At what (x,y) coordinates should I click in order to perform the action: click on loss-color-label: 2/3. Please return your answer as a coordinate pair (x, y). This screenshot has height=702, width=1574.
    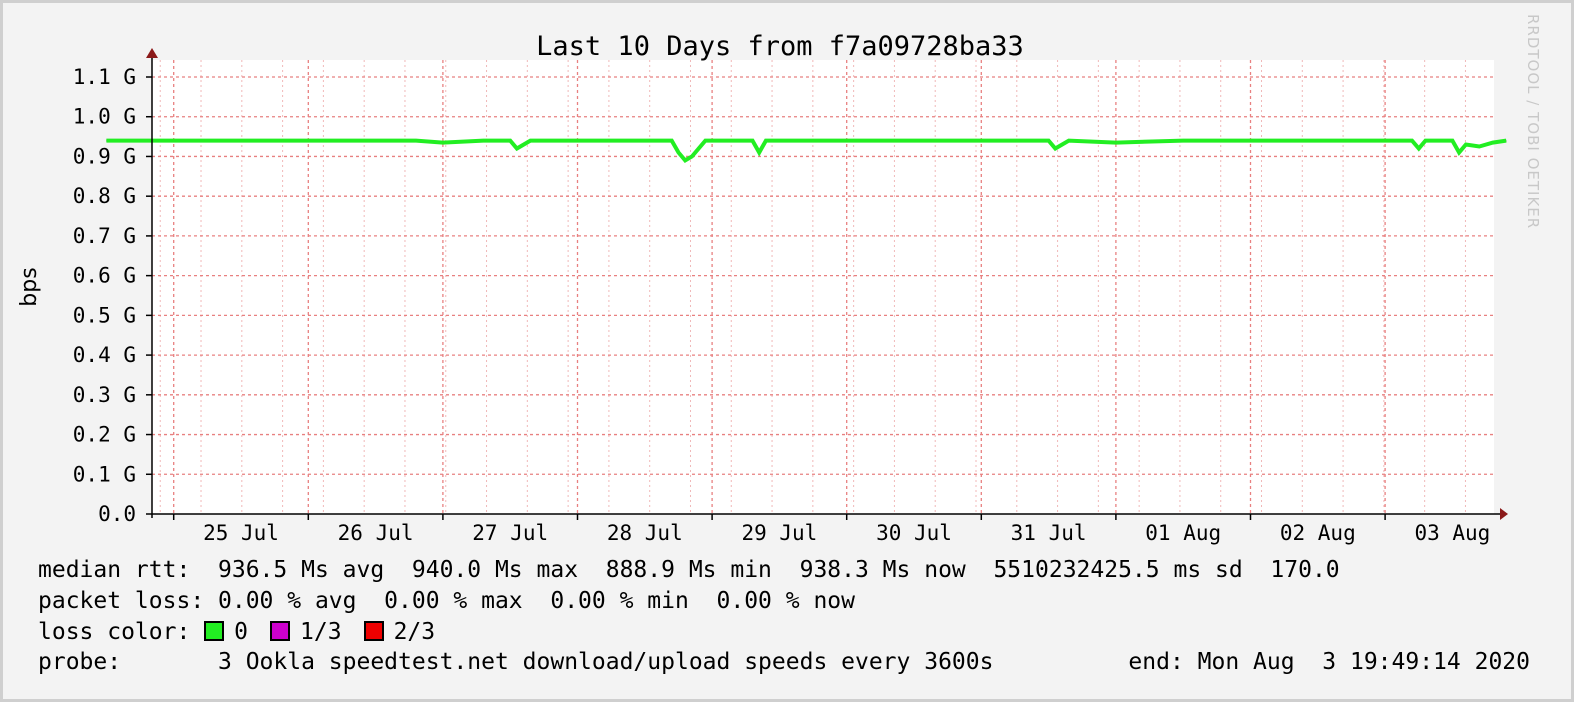
    Looking at the image, I should click on (414, 632).